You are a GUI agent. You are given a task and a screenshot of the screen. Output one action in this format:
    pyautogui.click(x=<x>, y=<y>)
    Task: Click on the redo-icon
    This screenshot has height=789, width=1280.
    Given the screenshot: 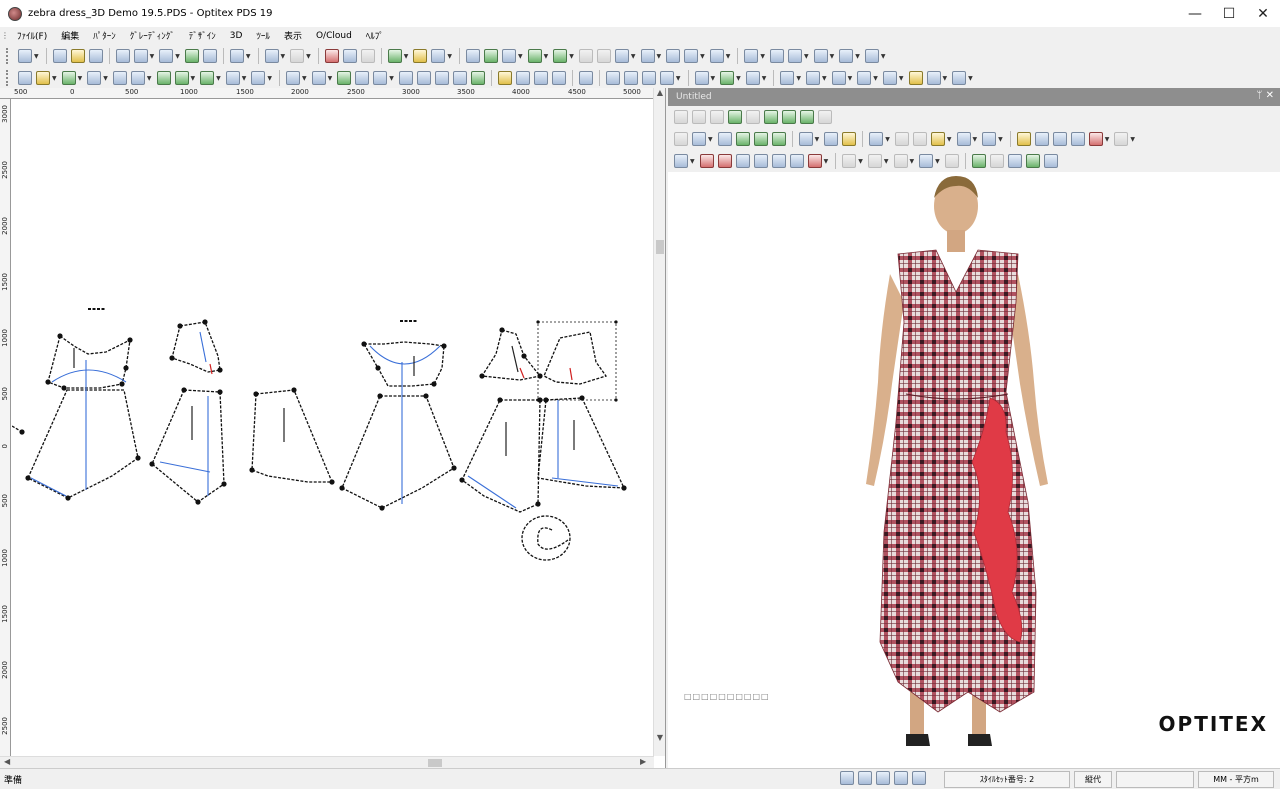 What is the action you would take?
    pyautogui.click(x=297, y=56)
    